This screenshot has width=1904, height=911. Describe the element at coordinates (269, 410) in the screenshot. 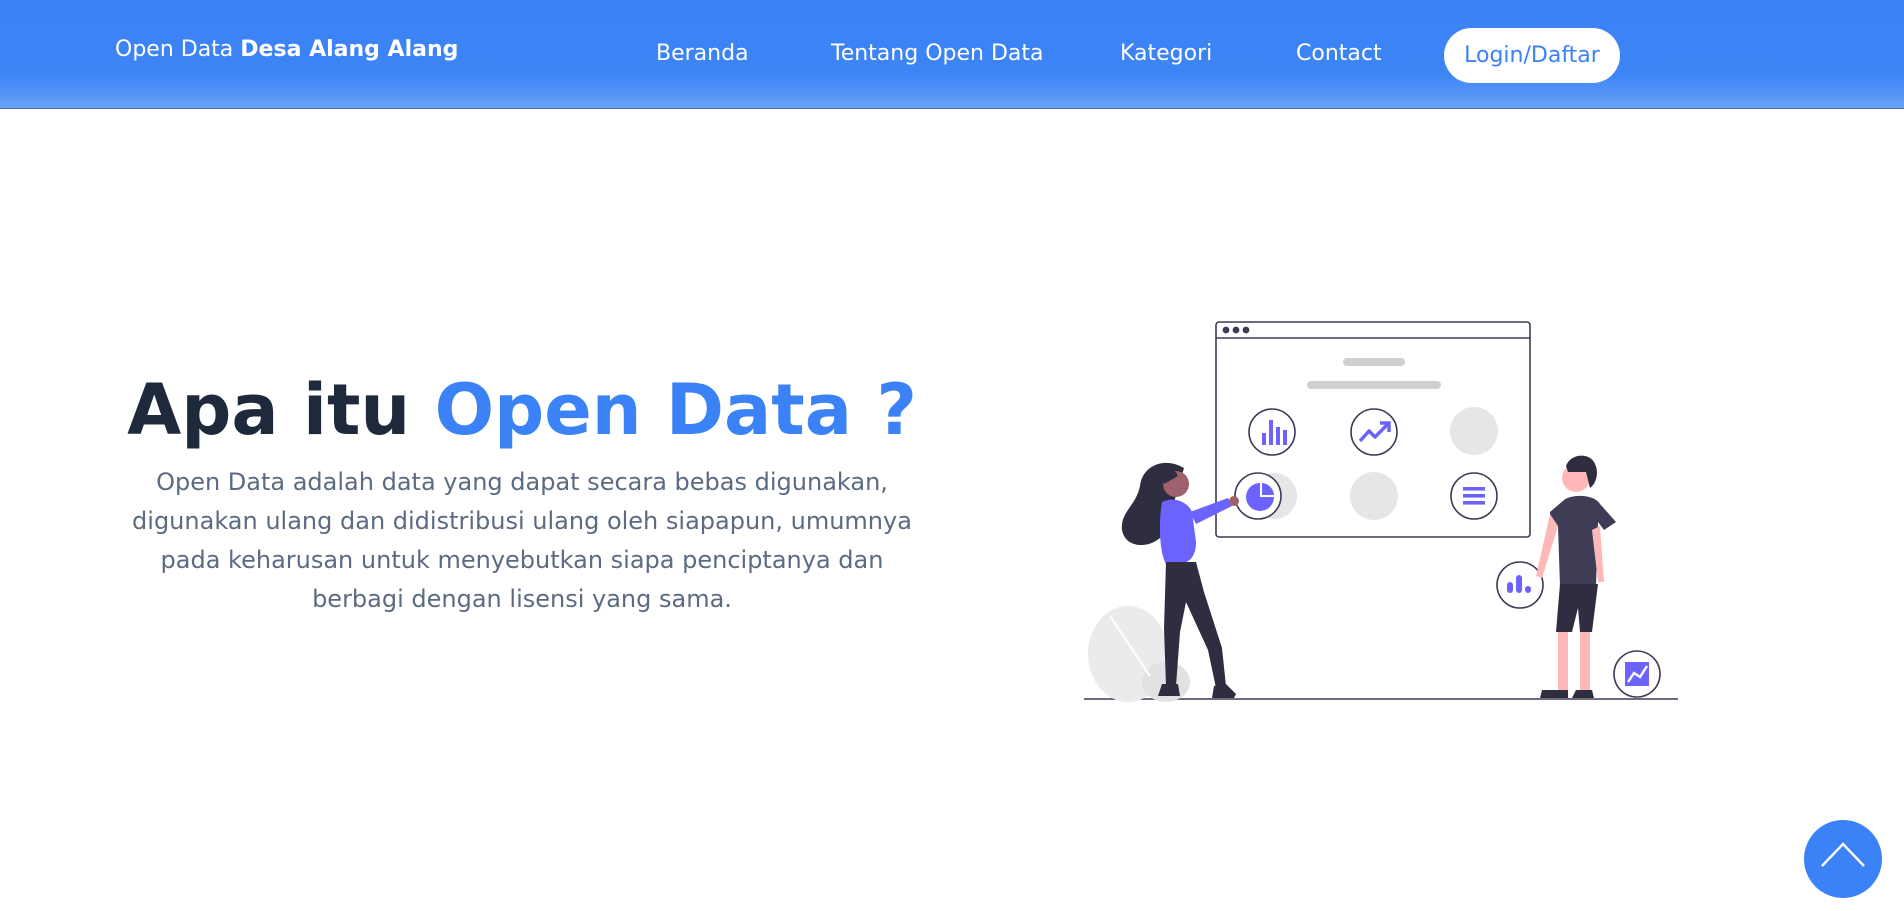

I see `hero-title-part1: Apa itu` at that location.